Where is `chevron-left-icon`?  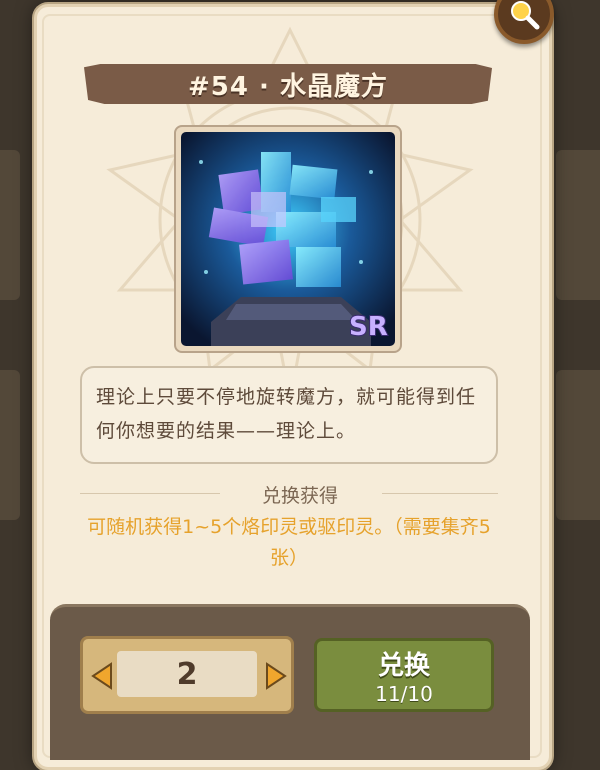
chevron-left-icon is located at coordinates (101, 676).